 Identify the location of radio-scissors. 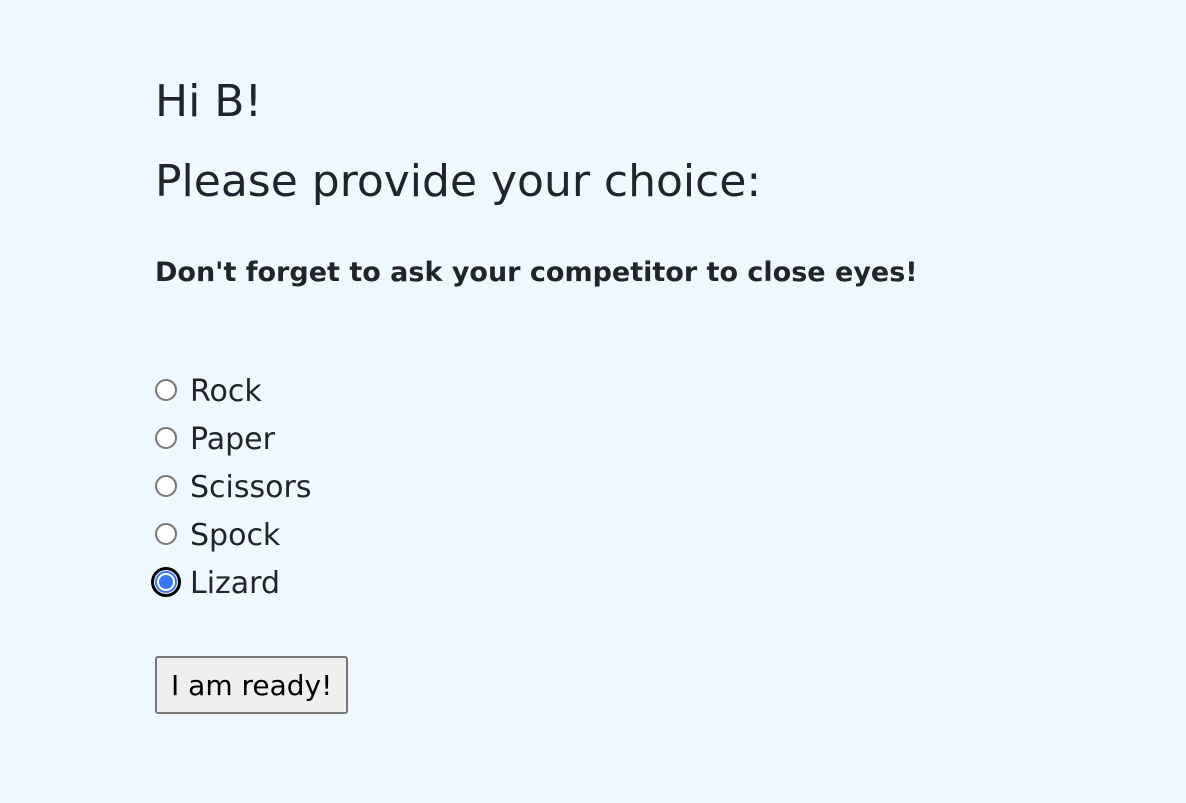
(166, 486).